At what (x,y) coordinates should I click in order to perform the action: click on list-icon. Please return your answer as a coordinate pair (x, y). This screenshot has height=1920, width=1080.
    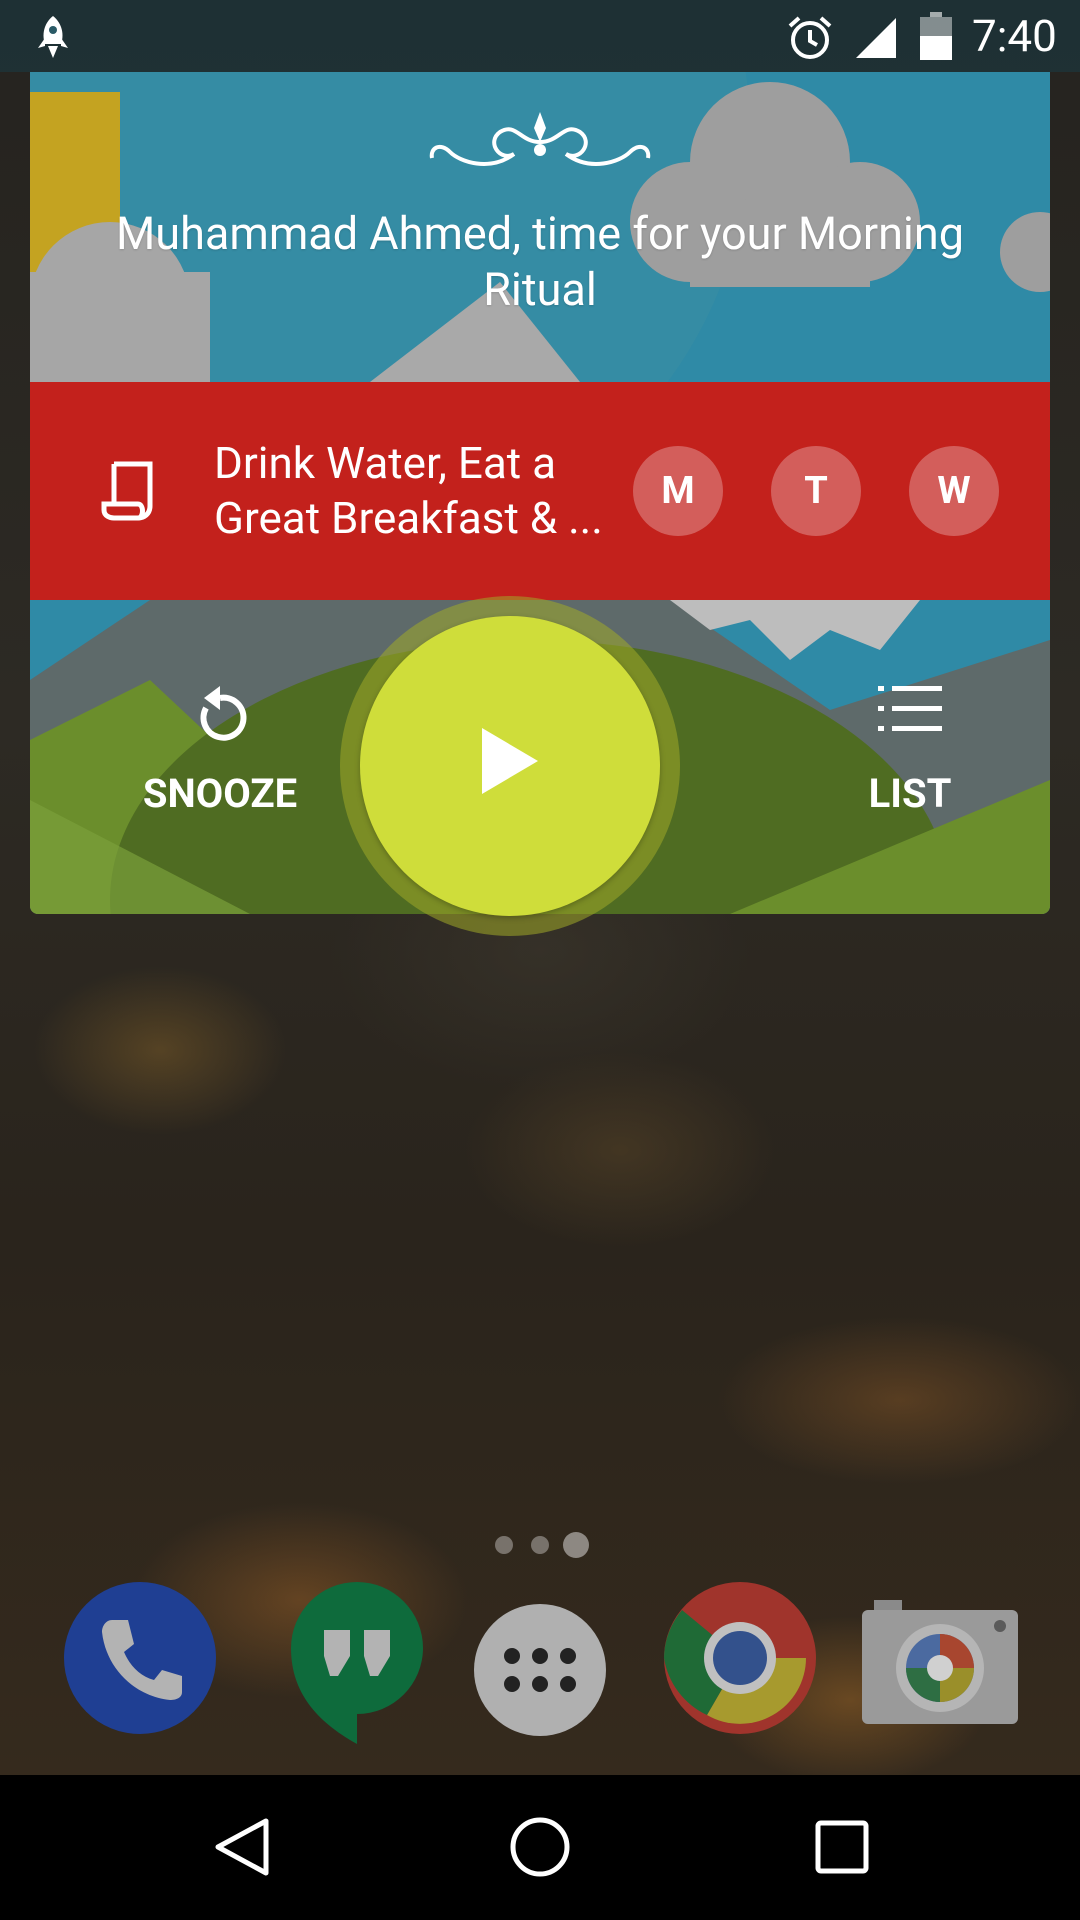
    Looking at the image, I should click on (910, 708).